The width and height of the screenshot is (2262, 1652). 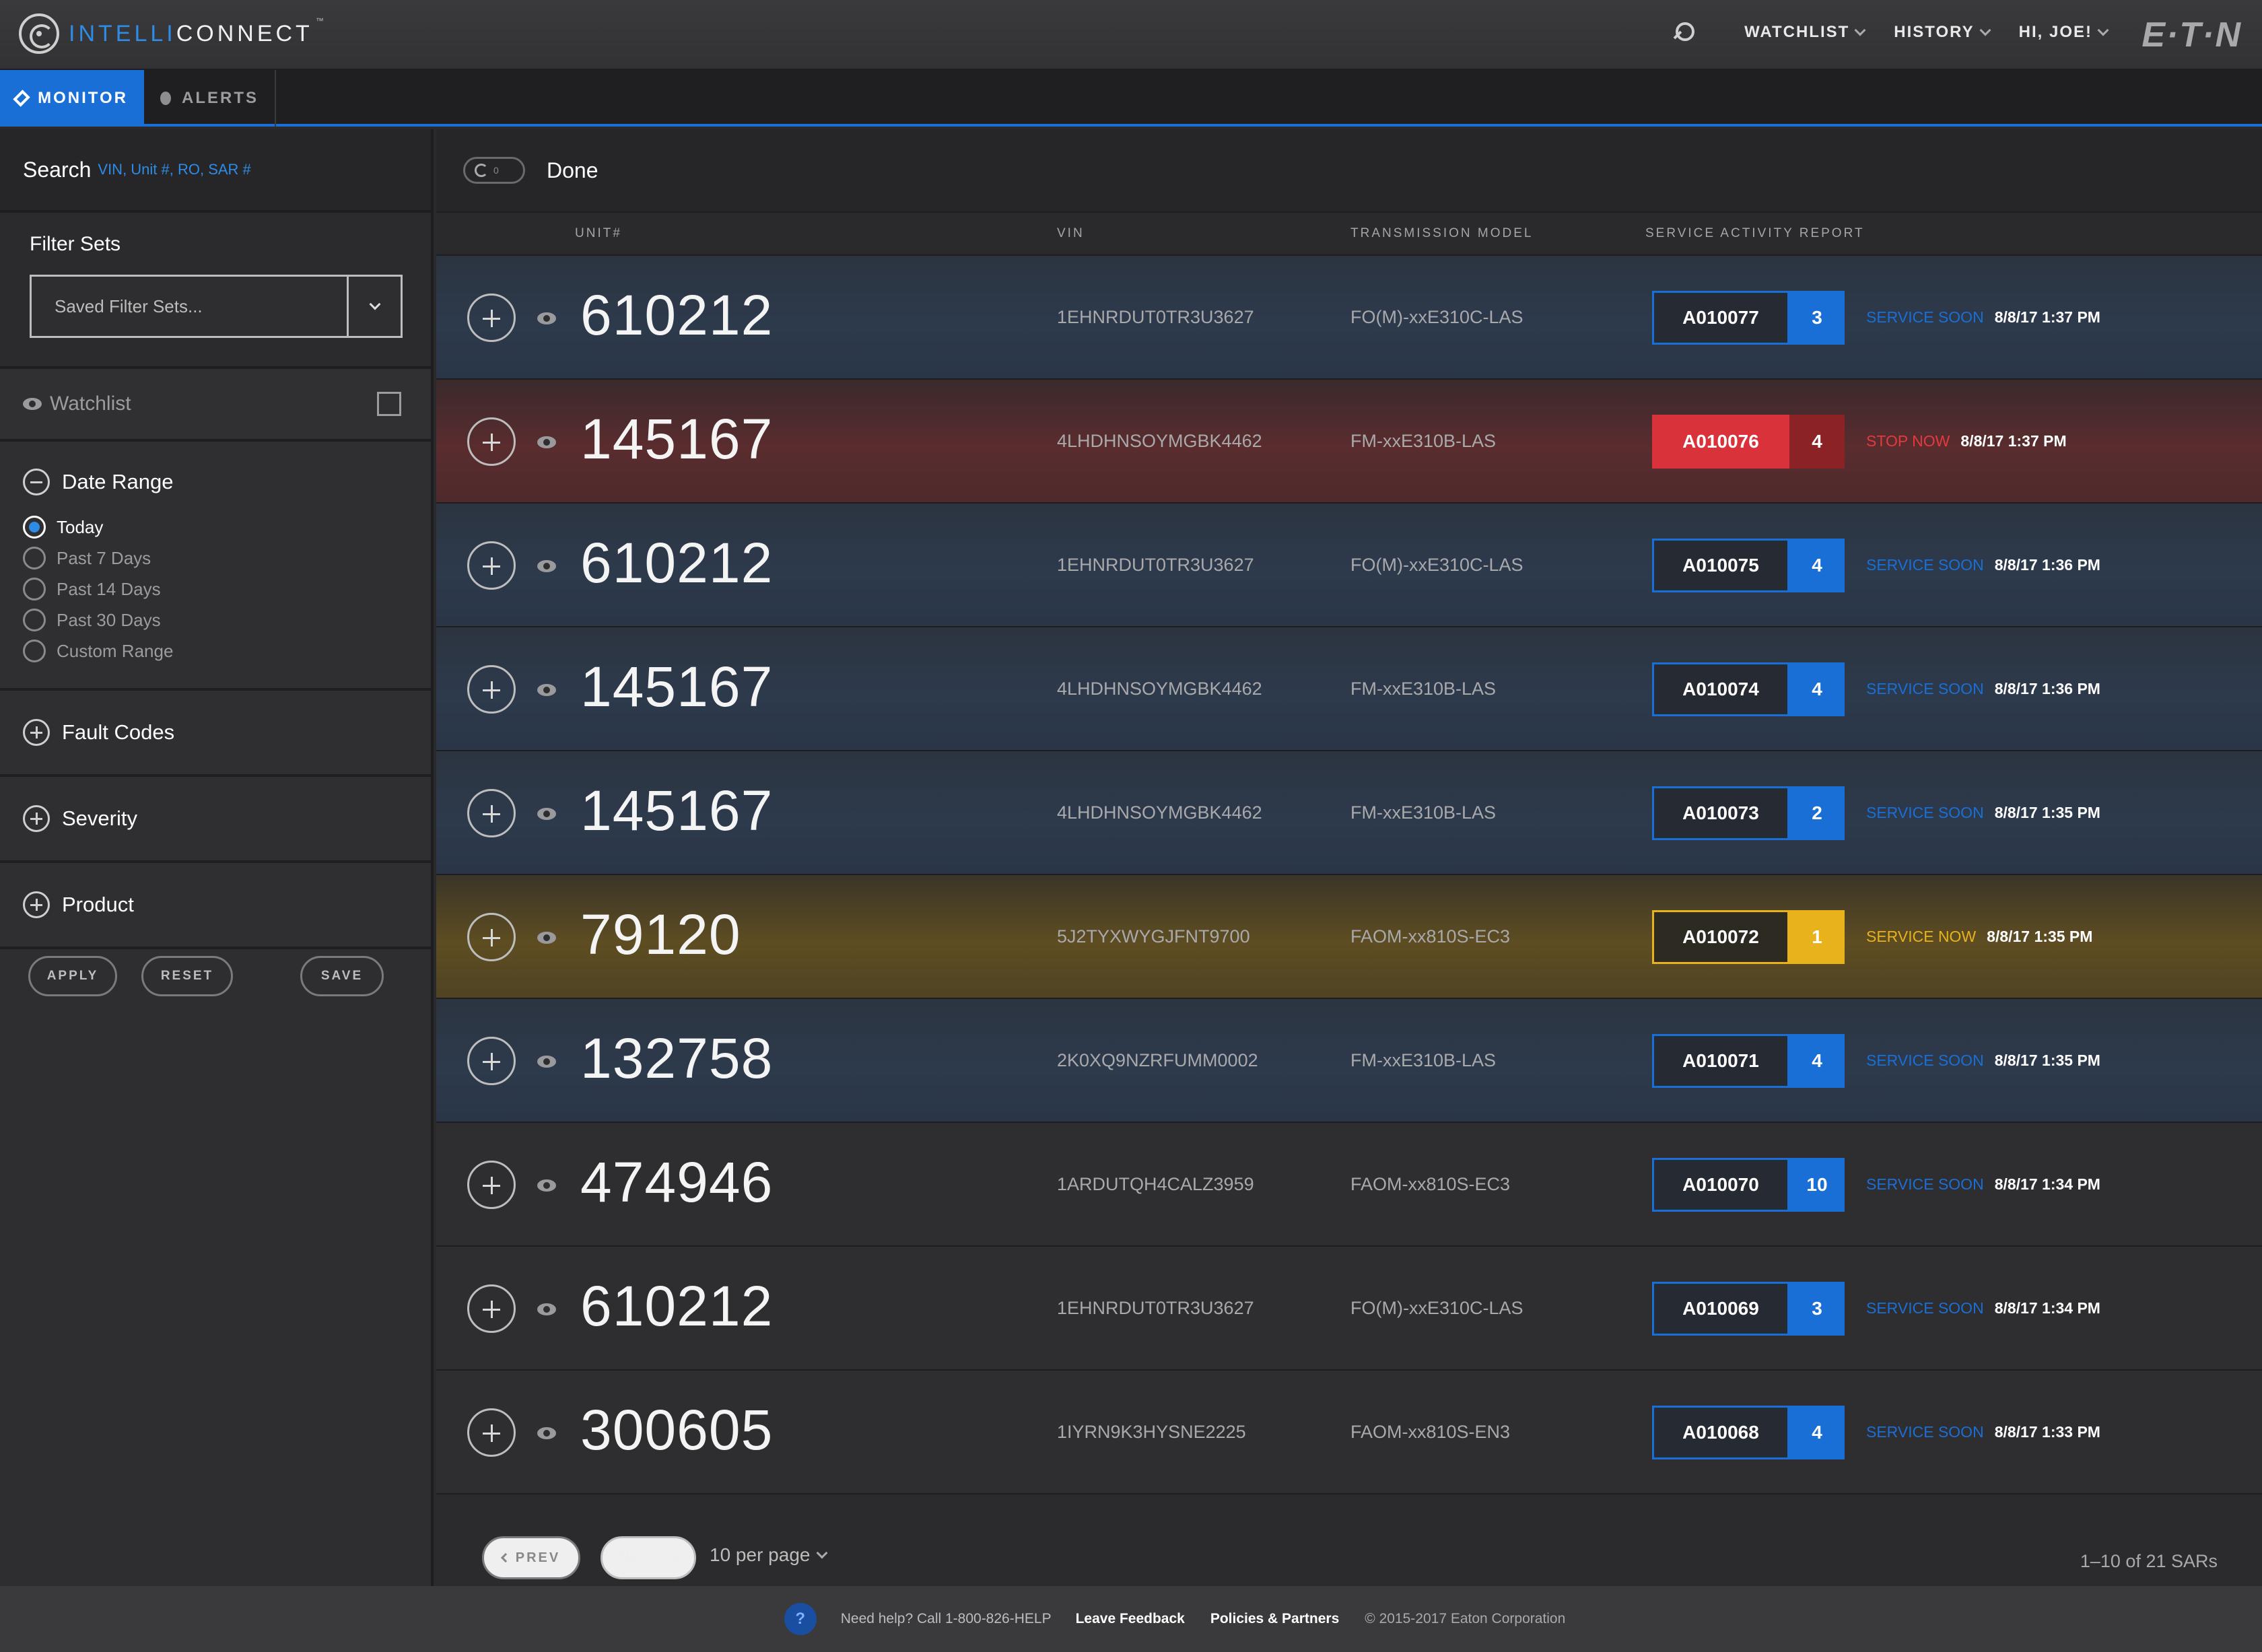 What do you see at coordinates (1748, 1309) in the screenshot?
I see `sar-badge: A010069 3` at bounding box center [1748, 1309].